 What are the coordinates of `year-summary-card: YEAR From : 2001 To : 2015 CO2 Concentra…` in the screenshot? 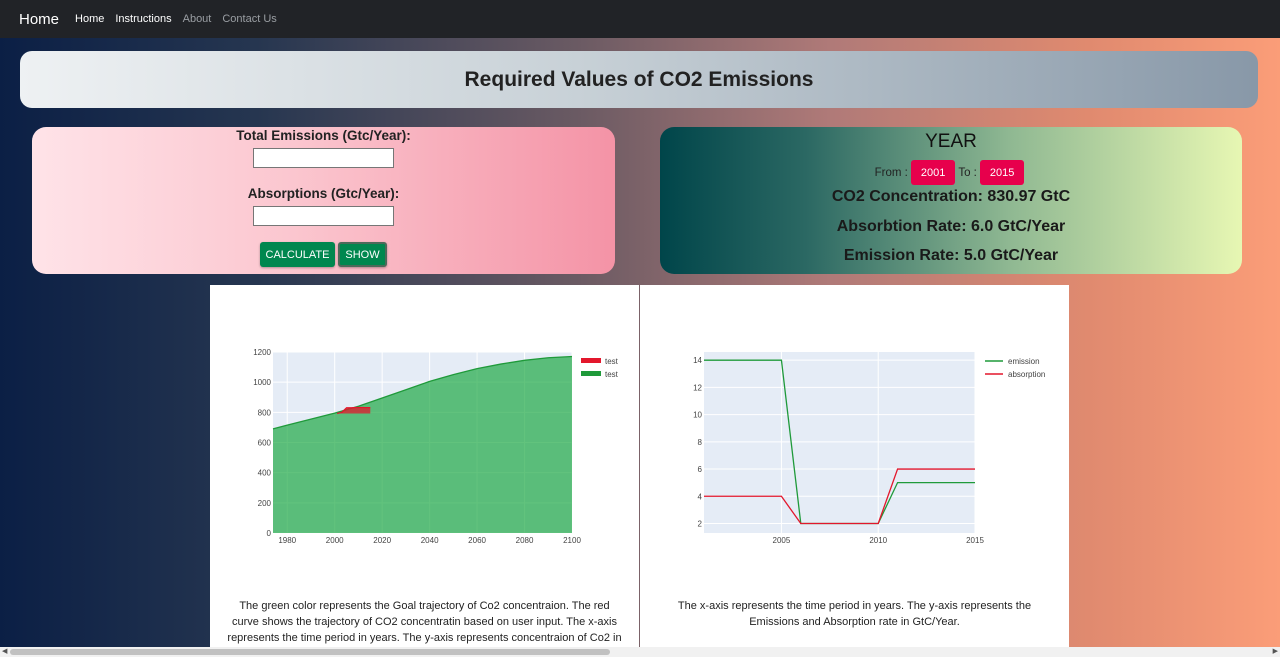 It's located at (951, 200).